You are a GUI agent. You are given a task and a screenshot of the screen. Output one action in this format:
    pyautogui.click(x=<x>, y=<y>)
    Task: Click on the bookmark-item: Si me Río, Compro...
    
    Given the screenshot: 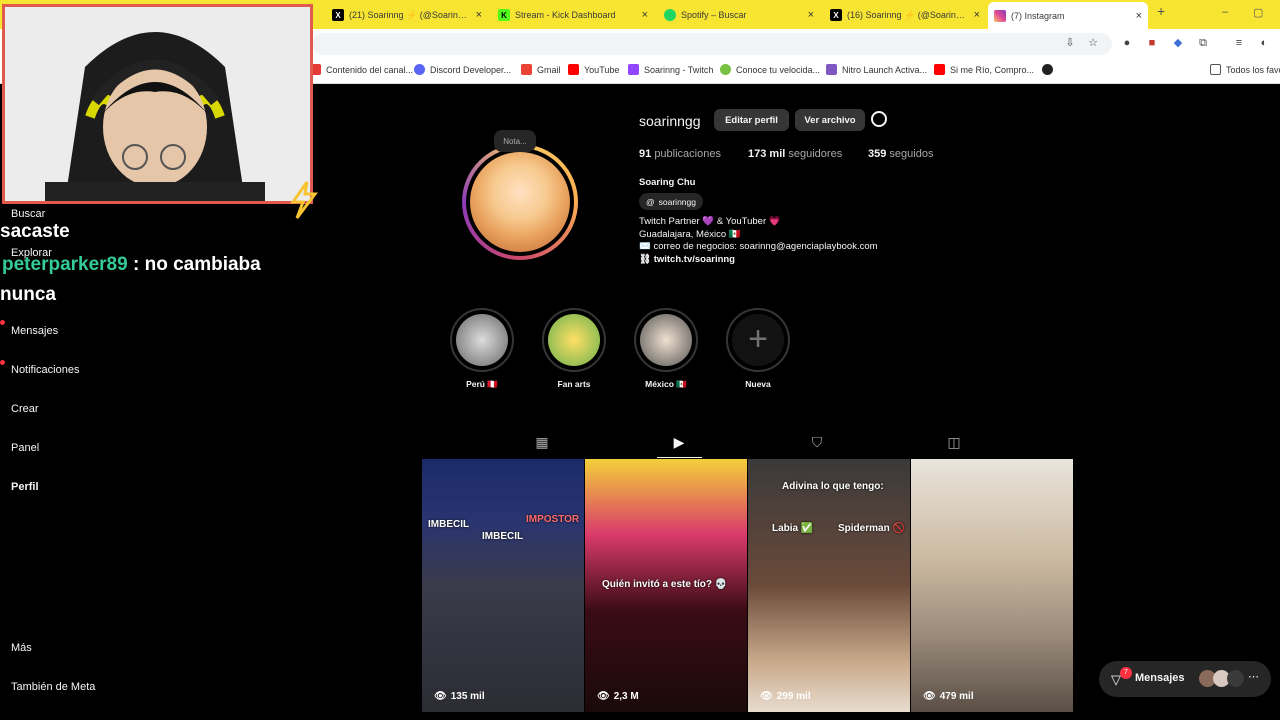 What is the action you would take?
    pyautogui.click(x=984, y=69)
    